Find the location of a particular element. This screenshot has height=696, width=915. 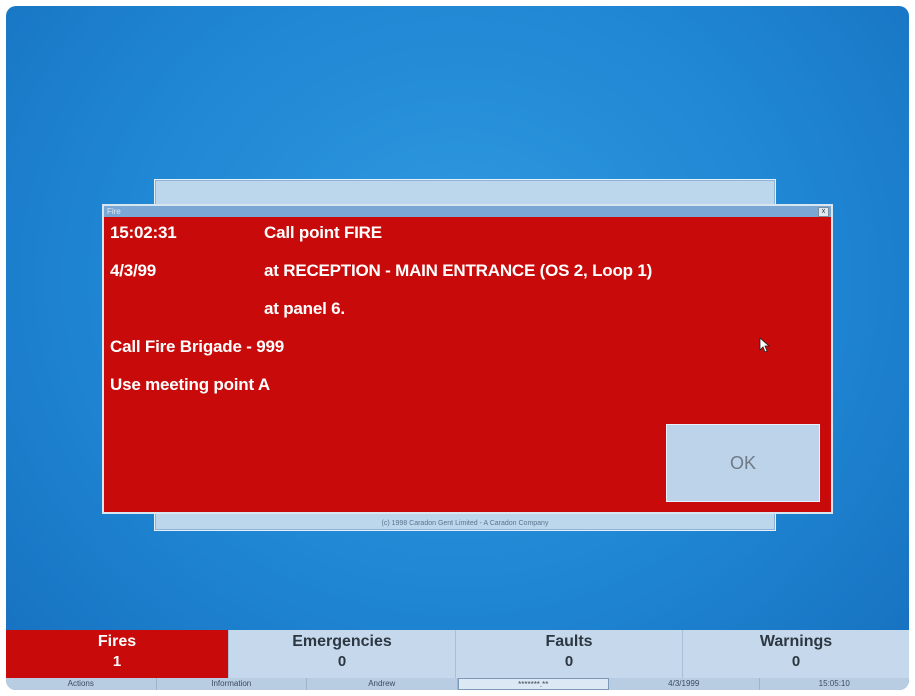

fires-label: Fires is located at coordinates (117, 641).